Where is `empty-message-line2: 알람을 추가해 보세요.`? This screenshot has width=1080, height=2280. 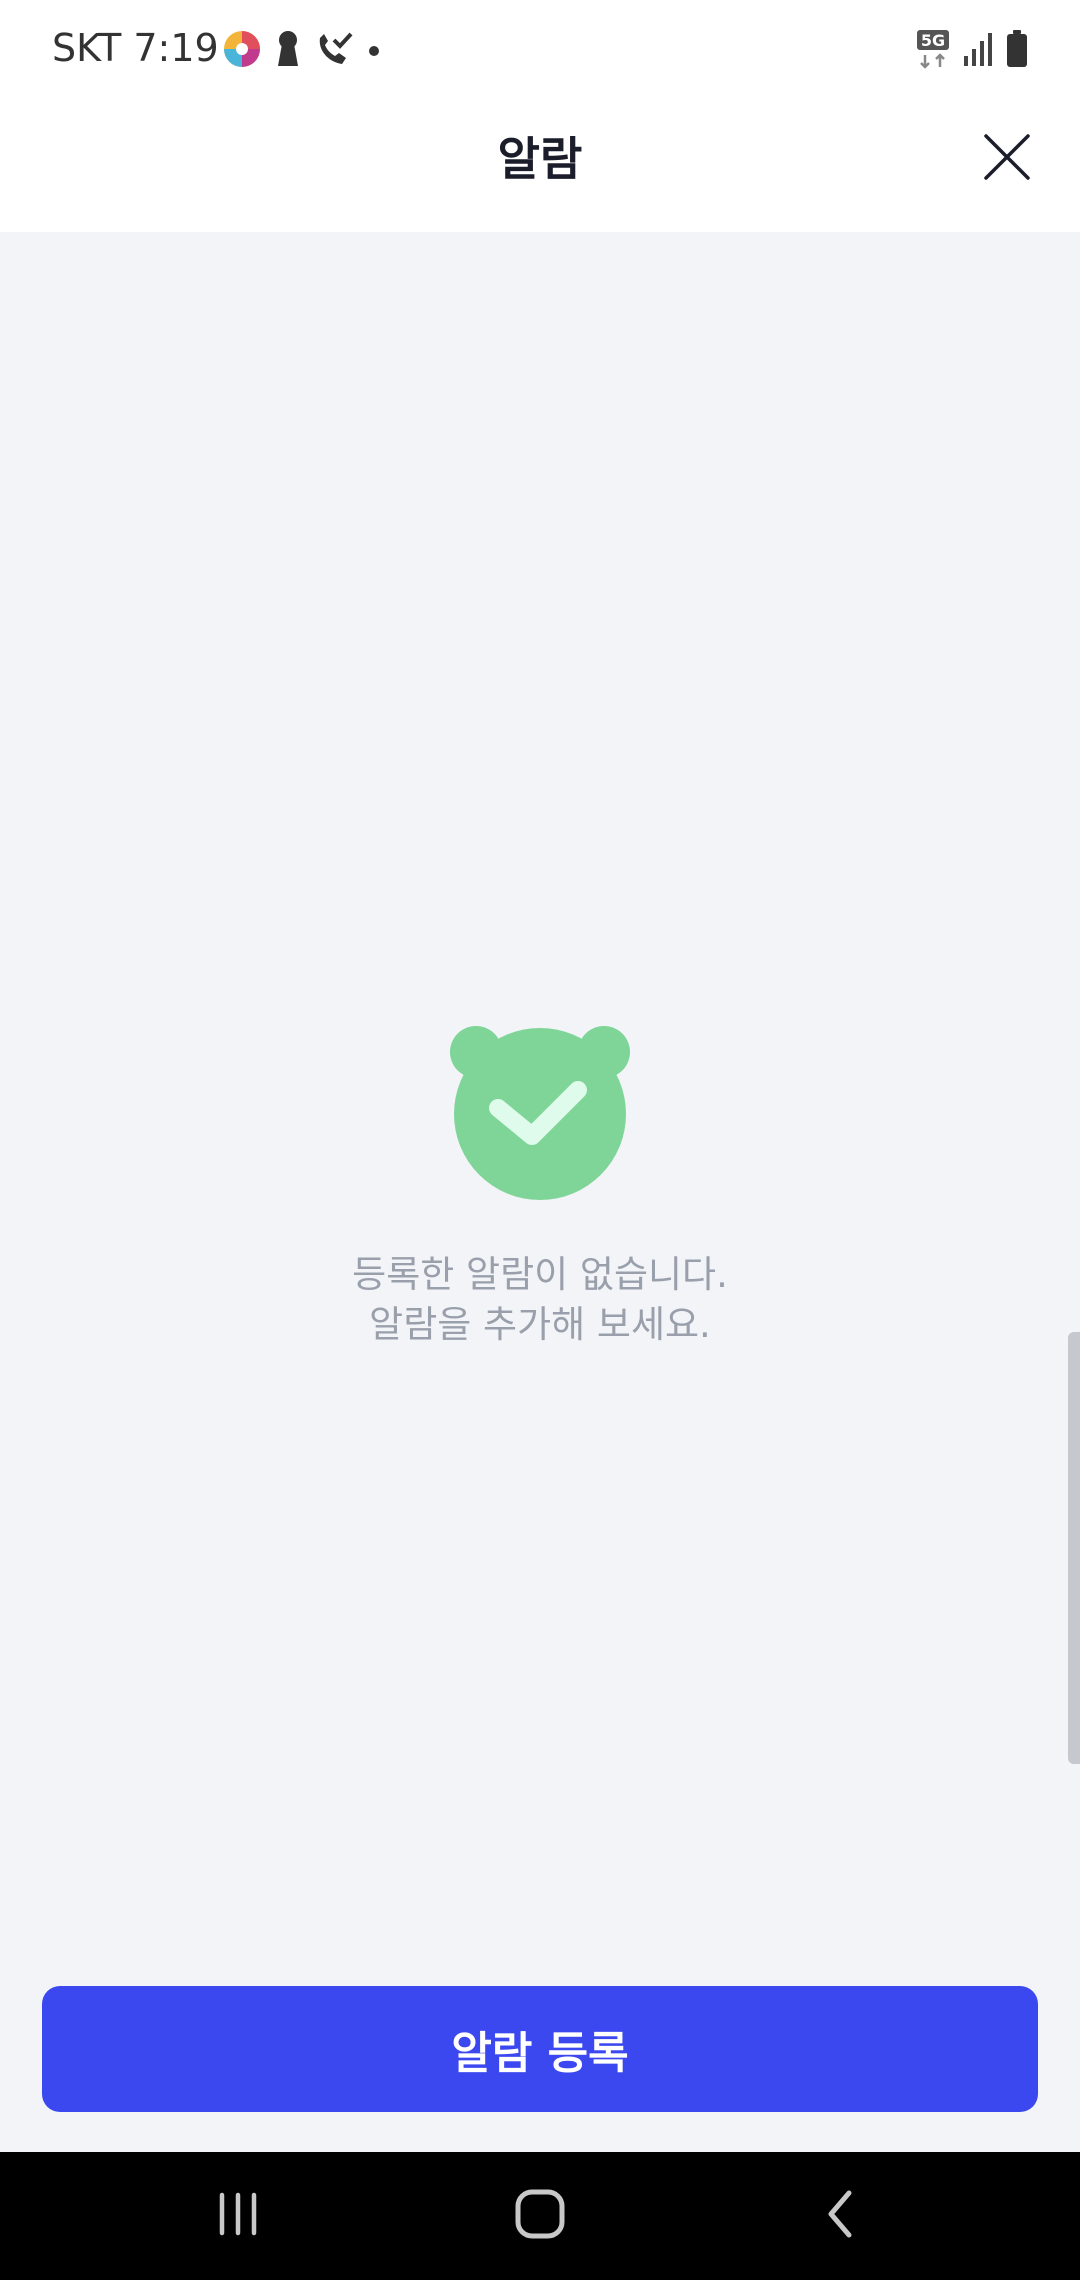
empty-message-line2: 알람을 추가해 보세요. is located at coordinates (540, 1324).